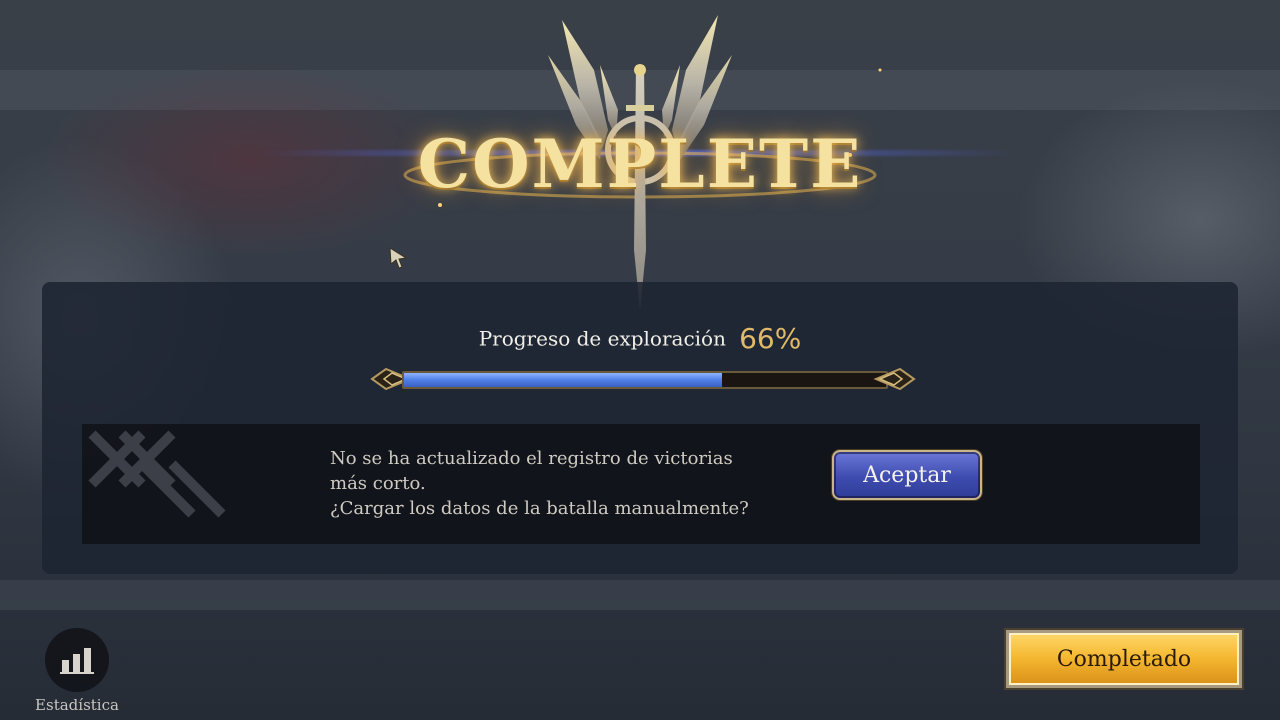 This screenshot has width=1280, height=720. I want to click on exploration-progress-header: Progreso de exploración 66%, so click(640, 338).